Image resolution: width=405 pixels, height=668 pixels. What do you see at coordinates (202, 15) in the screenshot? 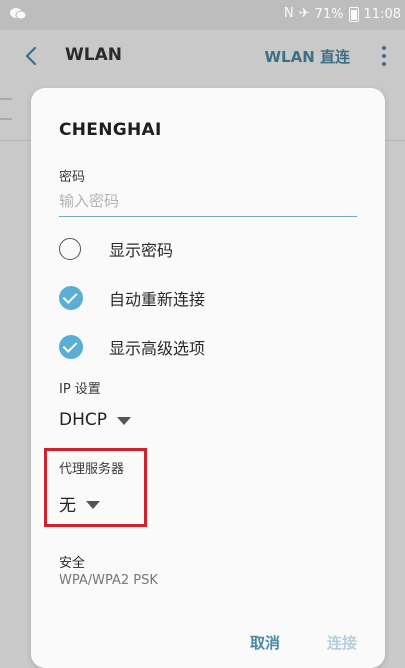
I see `status-bar: N ✈ 71% 11:08` at bounding box center [202, 15].